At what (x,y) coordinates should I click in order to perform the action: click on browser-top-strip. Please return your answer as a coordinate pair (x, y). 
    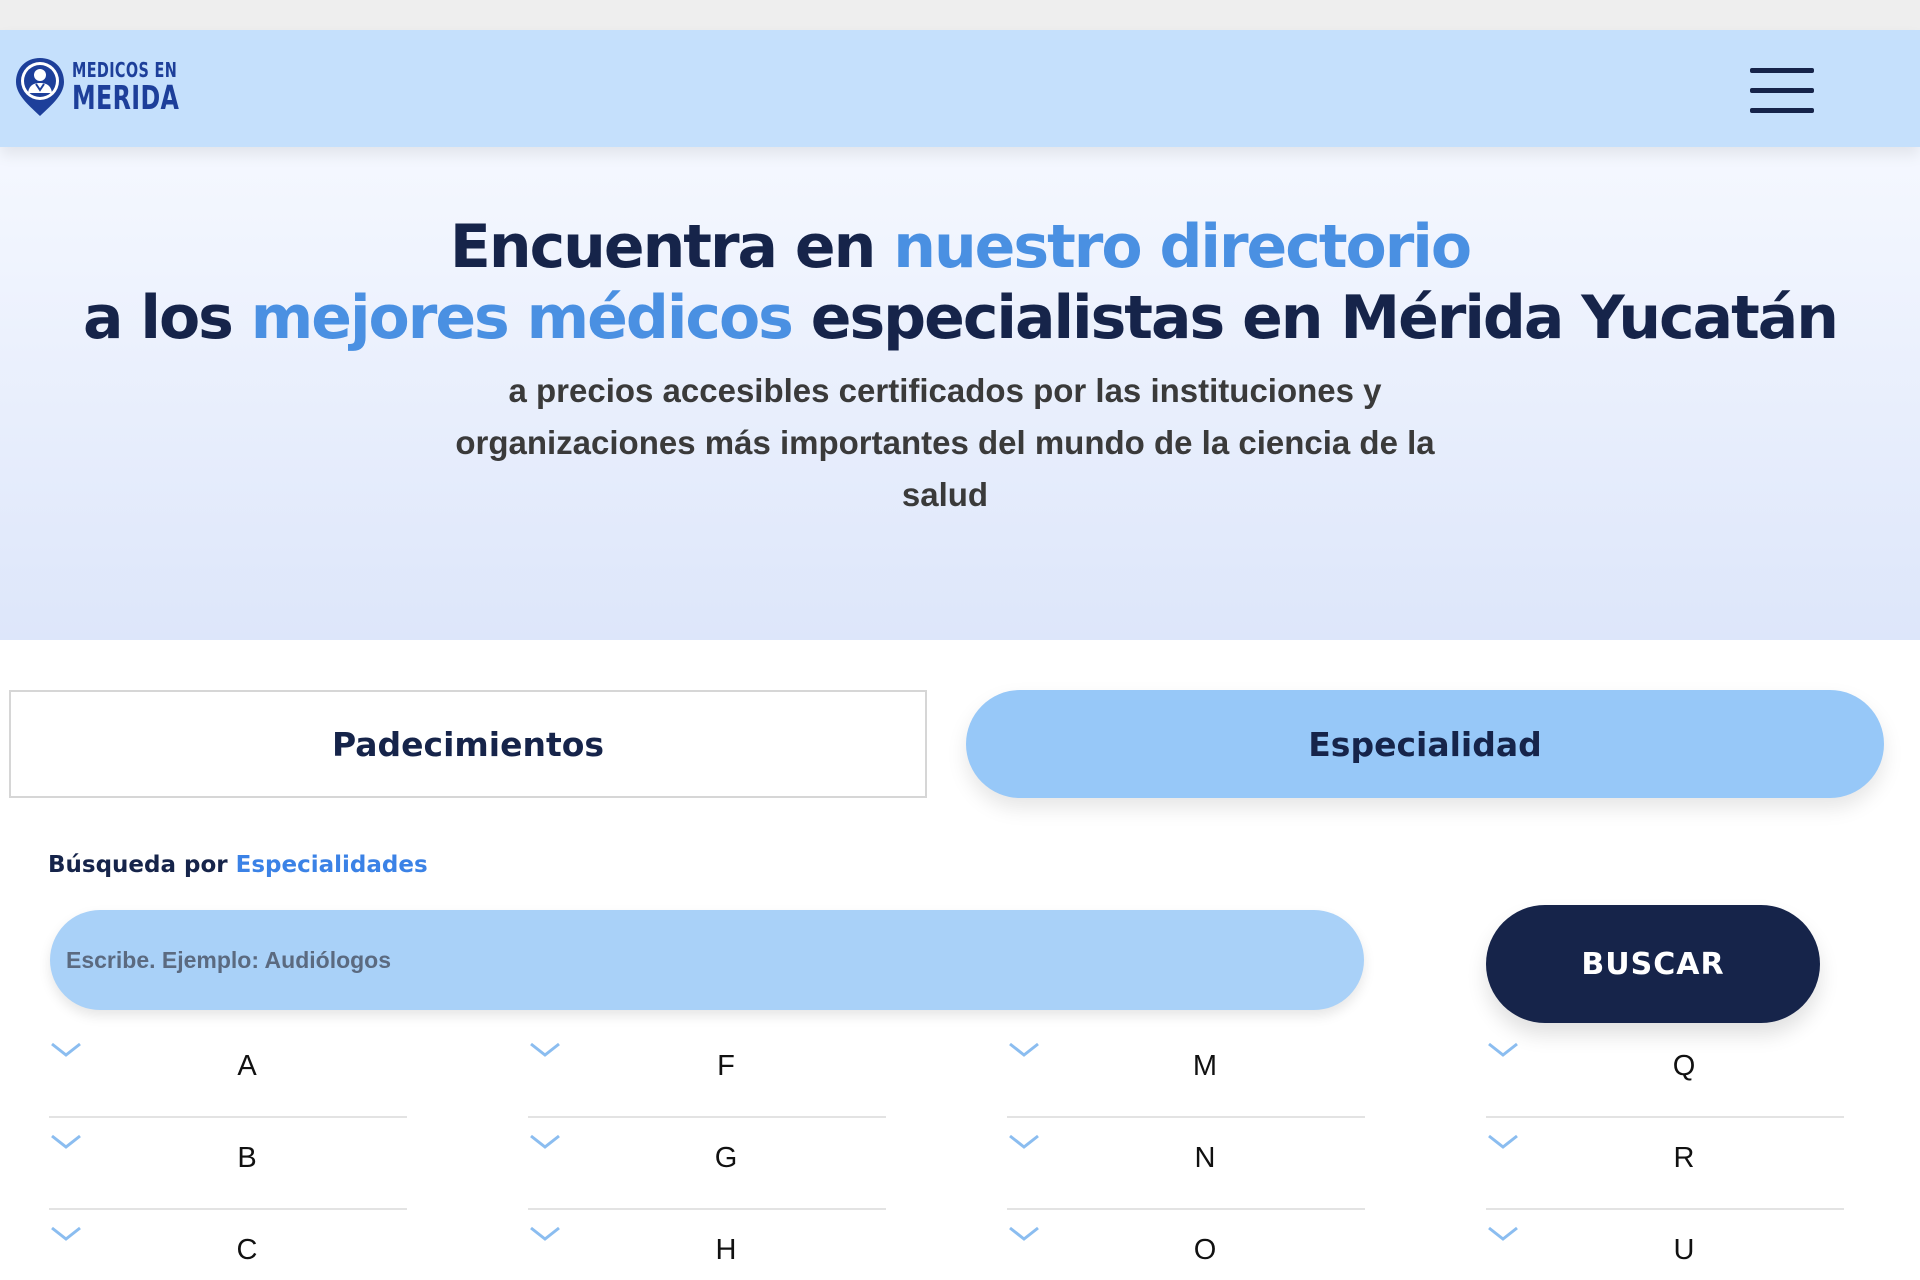
    Looking at the image, I should click on (960, 15).